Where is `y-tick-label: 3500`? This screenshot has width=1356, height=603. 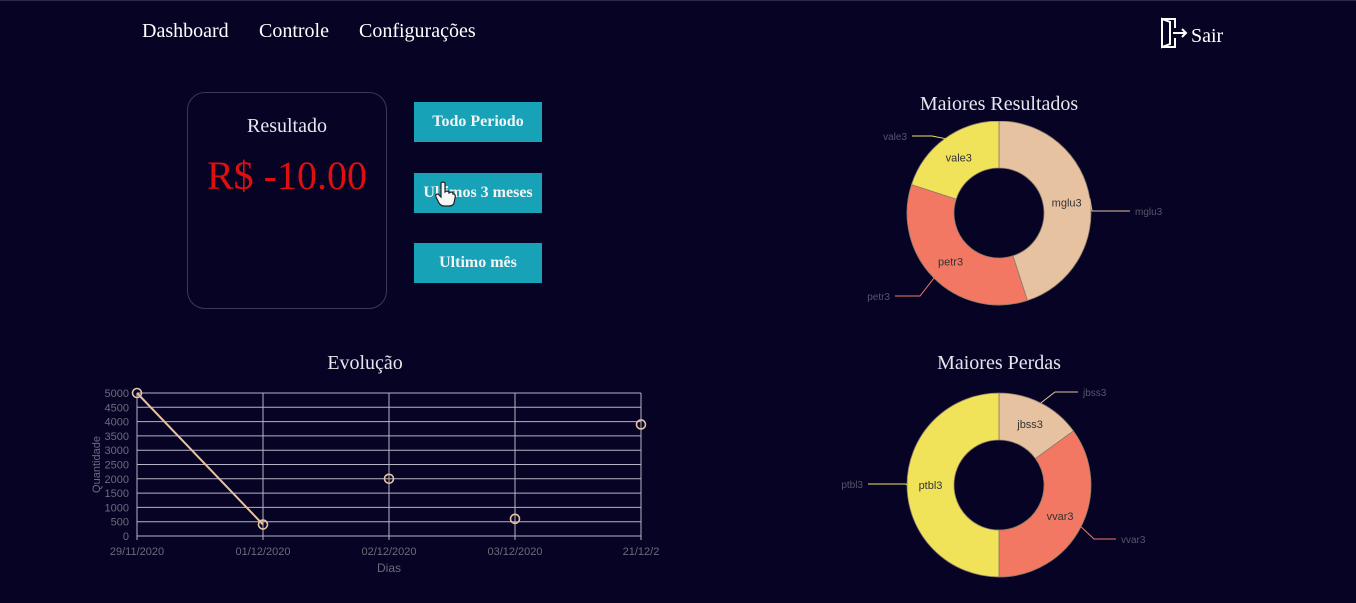 y-tick-label: 3500 is located at coordinates (117, 437).